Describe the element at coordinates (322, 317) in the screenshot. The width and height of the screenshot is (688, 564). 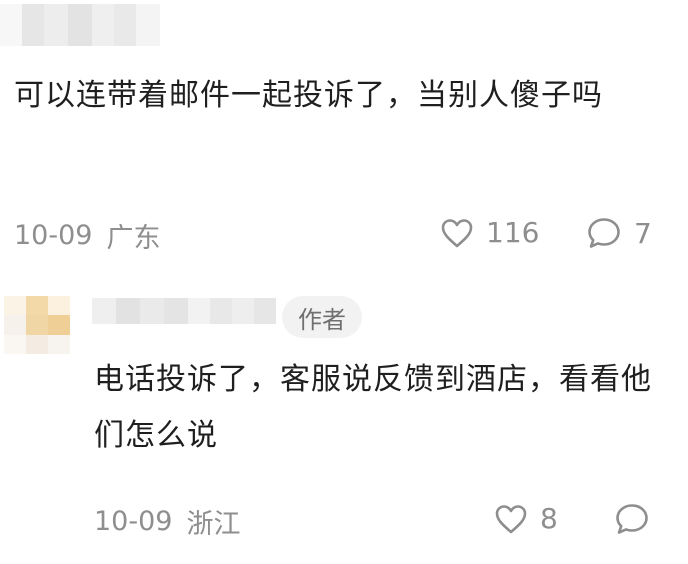
I see `author-badge: 作者` at that location.